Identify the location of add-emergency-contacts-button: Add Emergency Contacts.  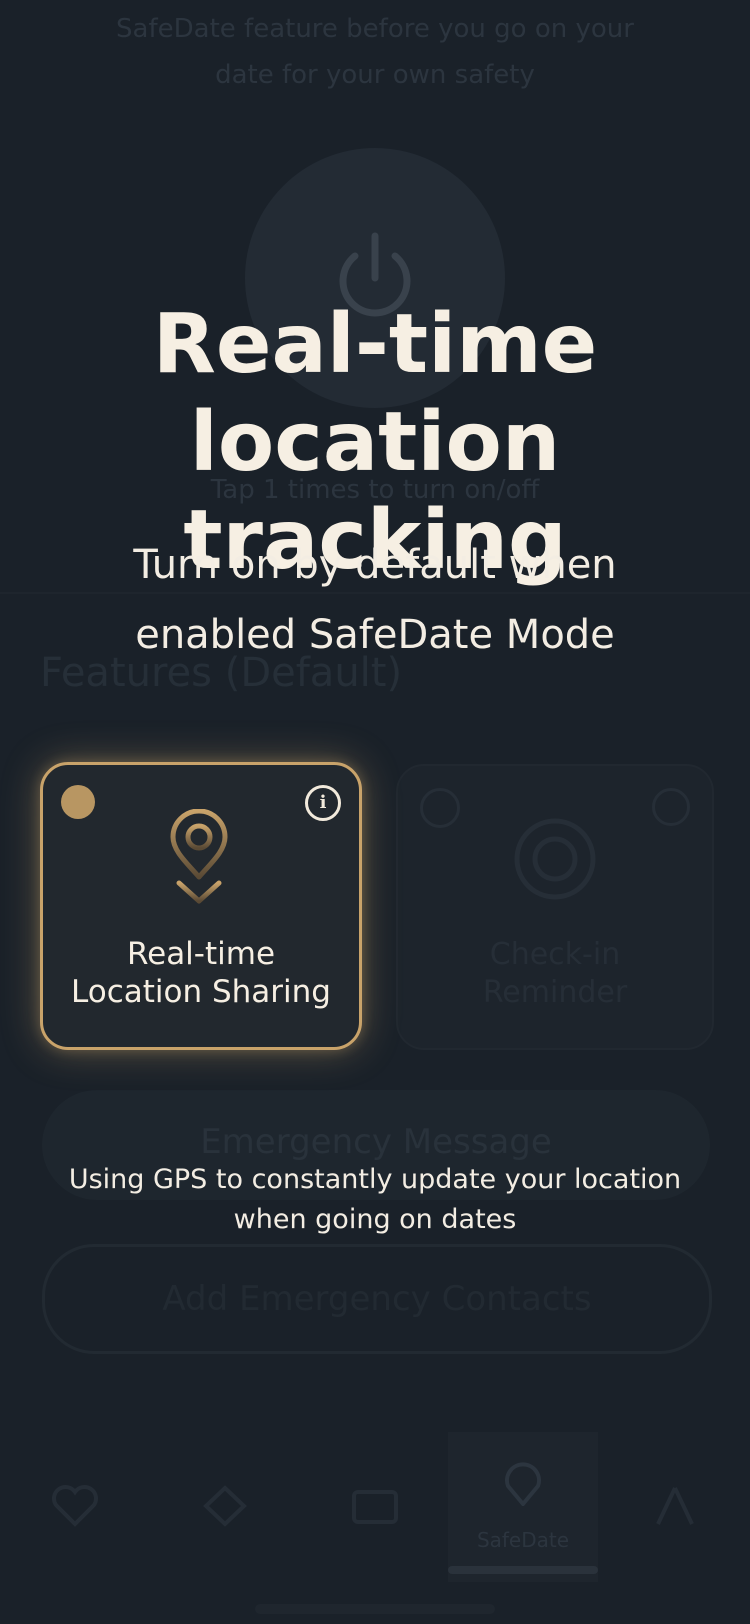
(377, 1299).